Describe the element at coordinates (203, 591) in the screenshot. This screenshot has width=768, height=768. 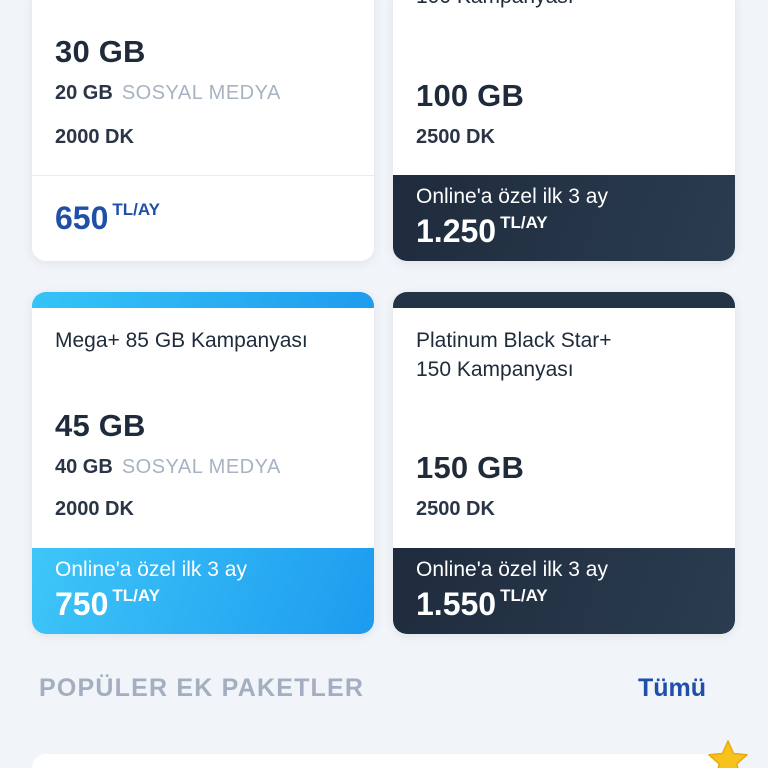
I see `promo-footer: Online'a özel ilk 3 ay 750 TL/AY` at that location.